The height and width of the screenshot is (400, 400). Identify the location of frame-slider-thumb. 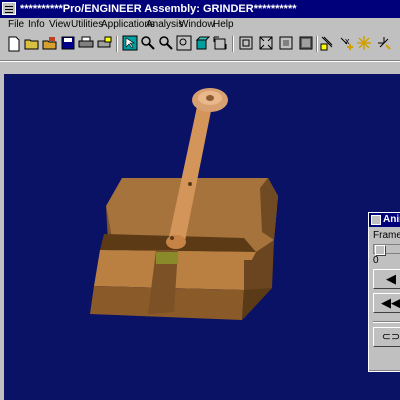
(380, 250).